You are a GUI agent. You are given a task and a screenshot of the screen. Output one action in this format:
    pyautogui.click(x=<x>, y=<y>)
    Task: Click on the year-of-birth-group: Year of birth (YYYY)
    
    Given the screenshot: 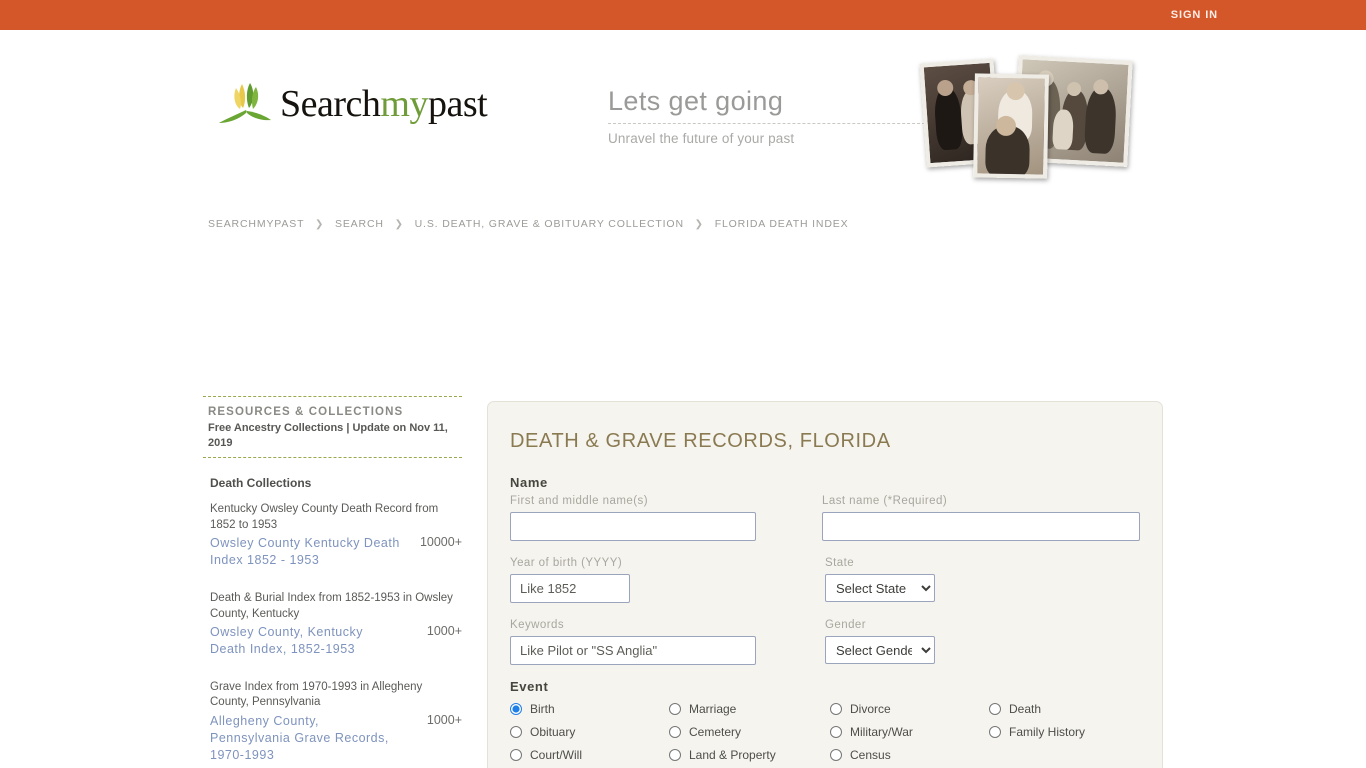 What is the action you would take?
    pyautogui.click(x=667, y=580)
    